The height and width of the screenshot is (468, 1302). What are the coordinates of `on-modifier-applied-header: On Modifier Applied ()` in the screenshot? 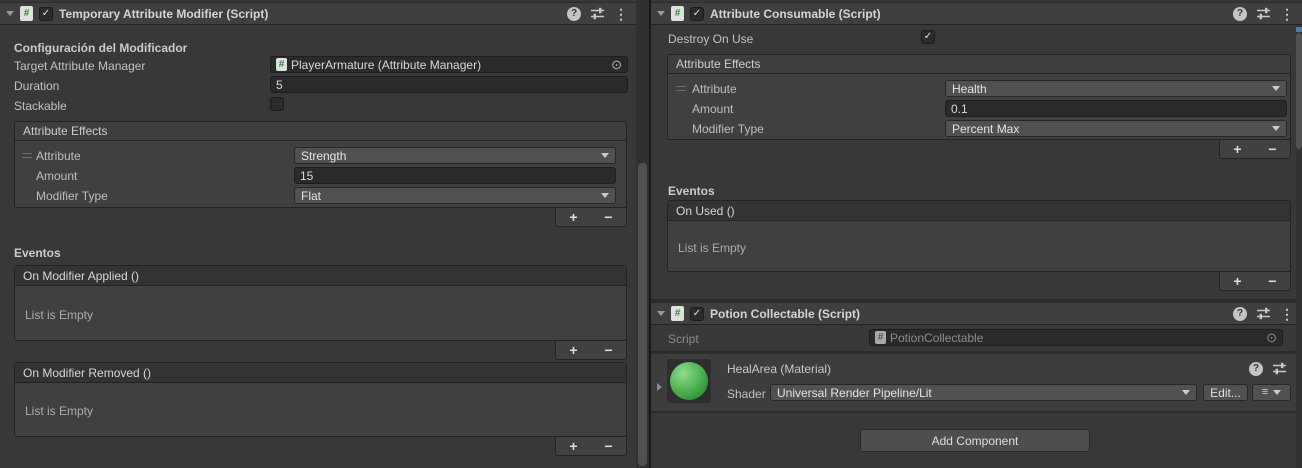 It's located at (320, 276).